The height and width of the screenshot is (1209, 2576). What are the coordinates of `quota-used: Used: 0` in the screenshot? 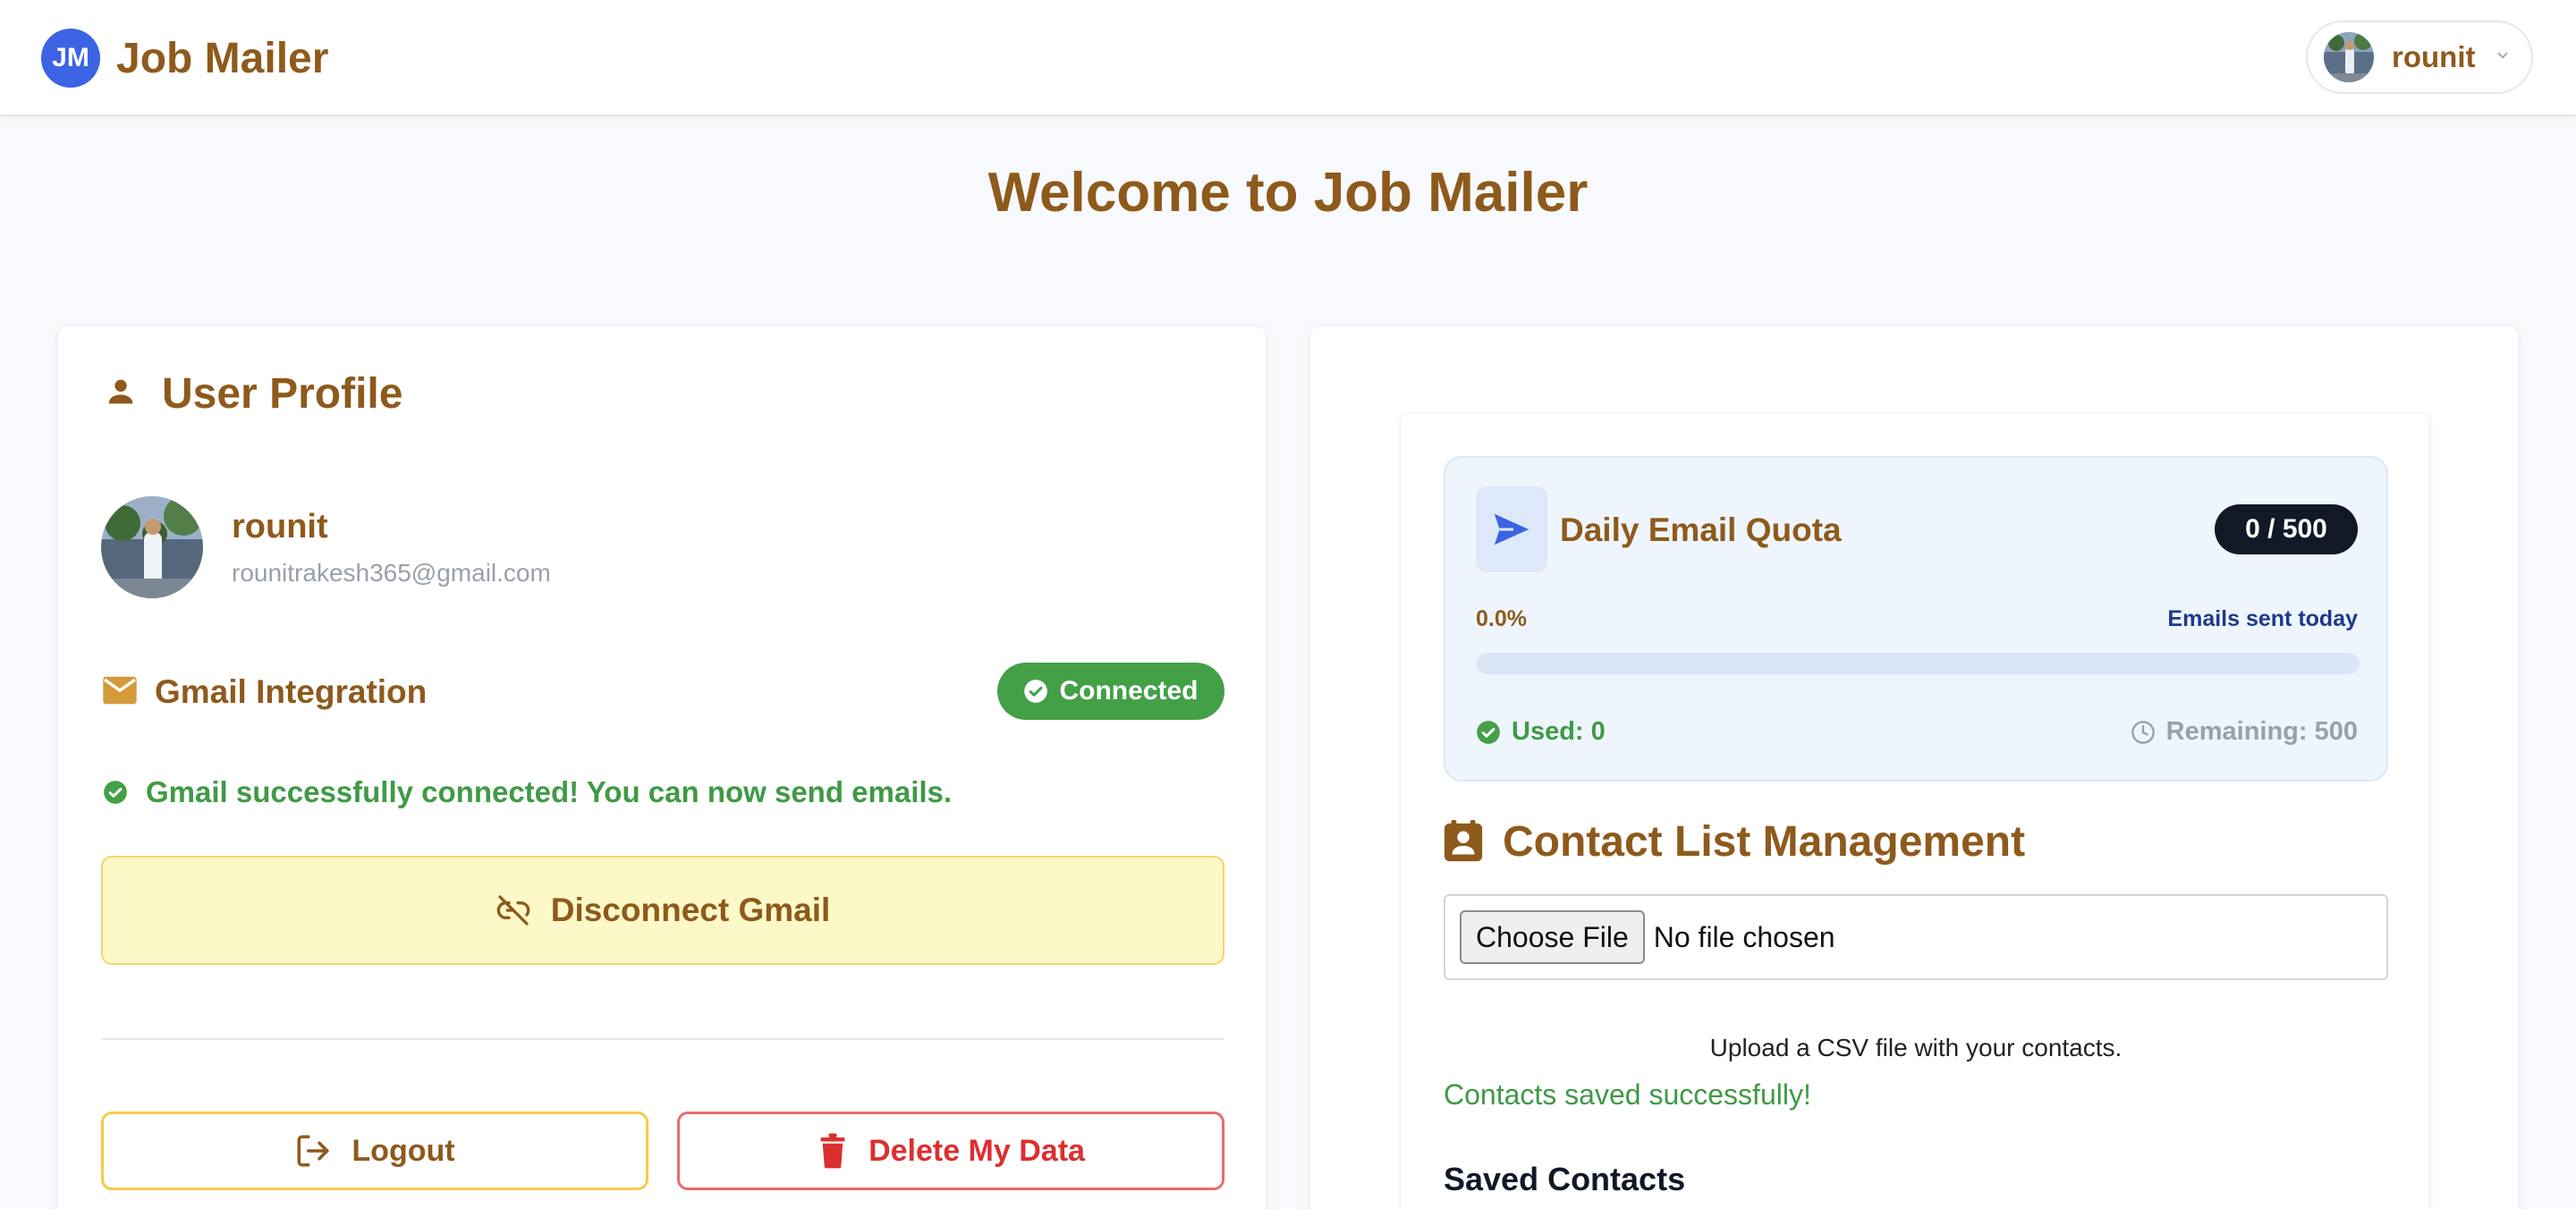 It's located at (1541, 732).